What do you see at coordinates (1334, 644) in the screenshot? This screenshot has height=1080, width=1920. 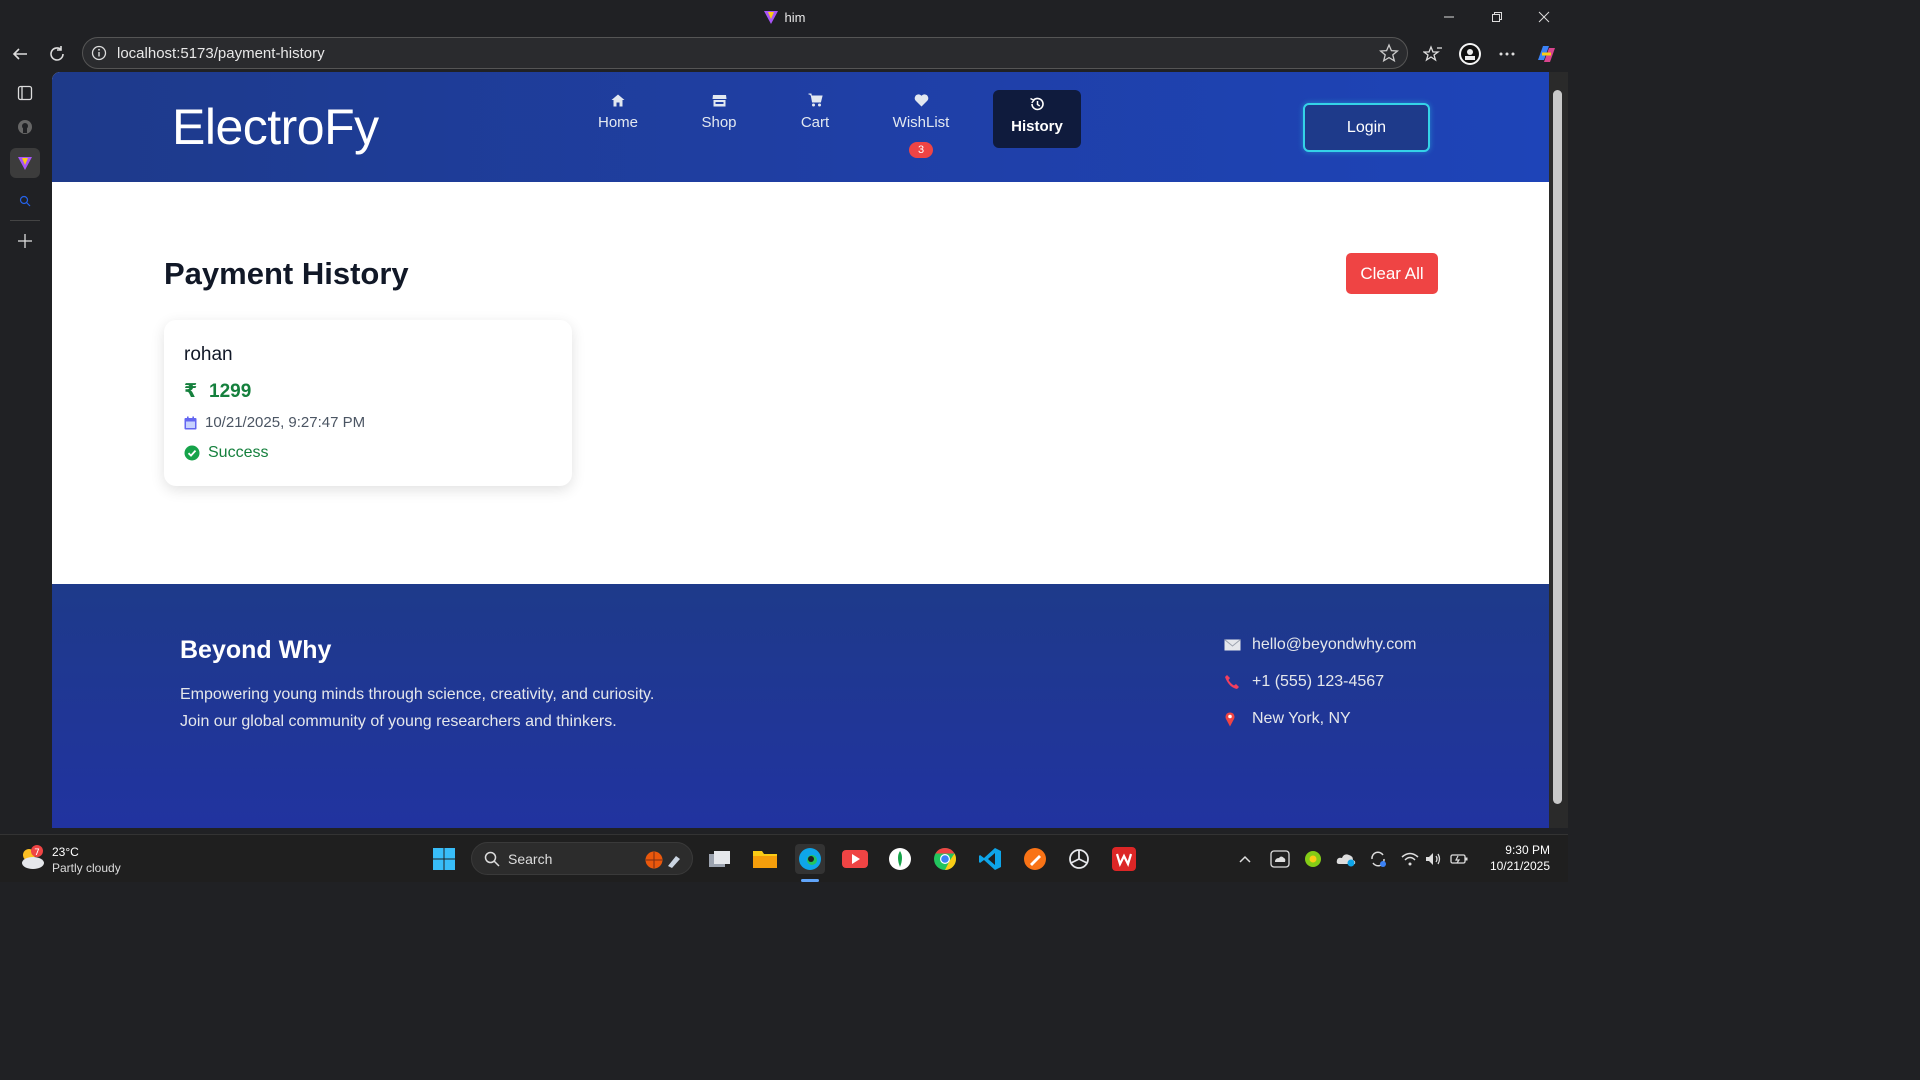 I see `footer-email-text: hello@beyondwhy.com` at bounding box center [1334, 644].